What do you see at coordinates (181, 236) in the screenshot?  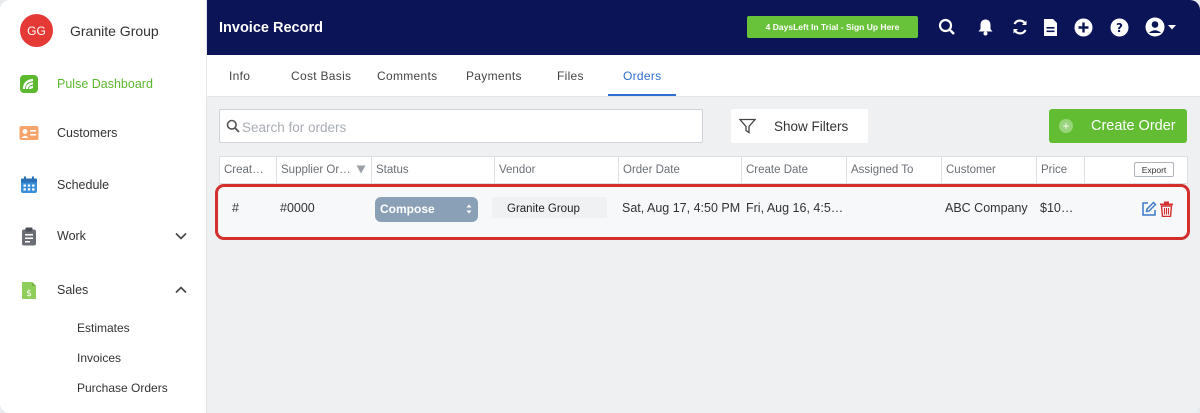 I see `chevron-down-icon` at bounding box center [181, 236].